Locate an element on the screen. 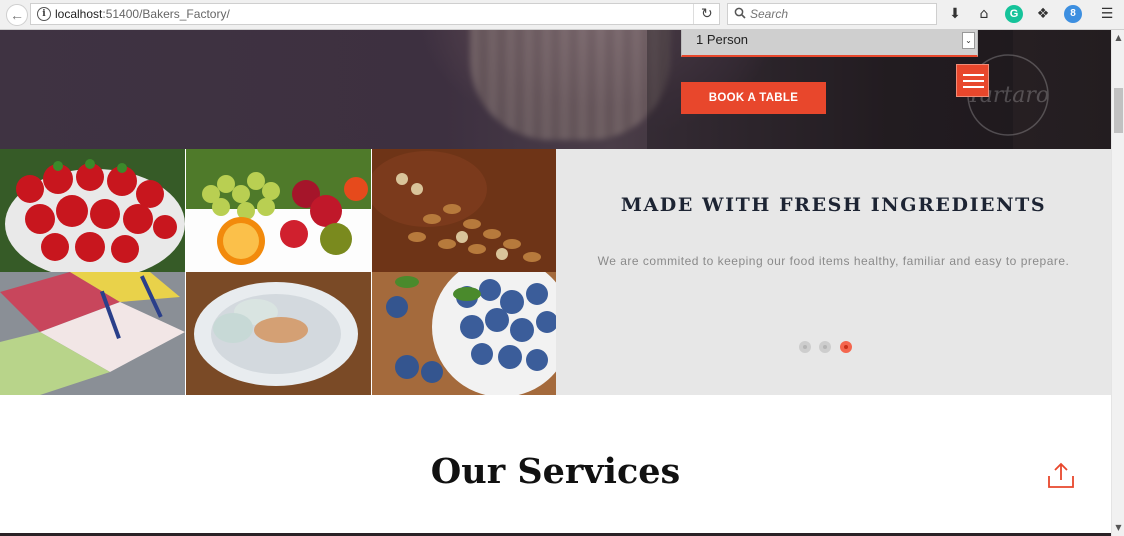  reload-icon: ↻ is located at coordinates (707, 14).